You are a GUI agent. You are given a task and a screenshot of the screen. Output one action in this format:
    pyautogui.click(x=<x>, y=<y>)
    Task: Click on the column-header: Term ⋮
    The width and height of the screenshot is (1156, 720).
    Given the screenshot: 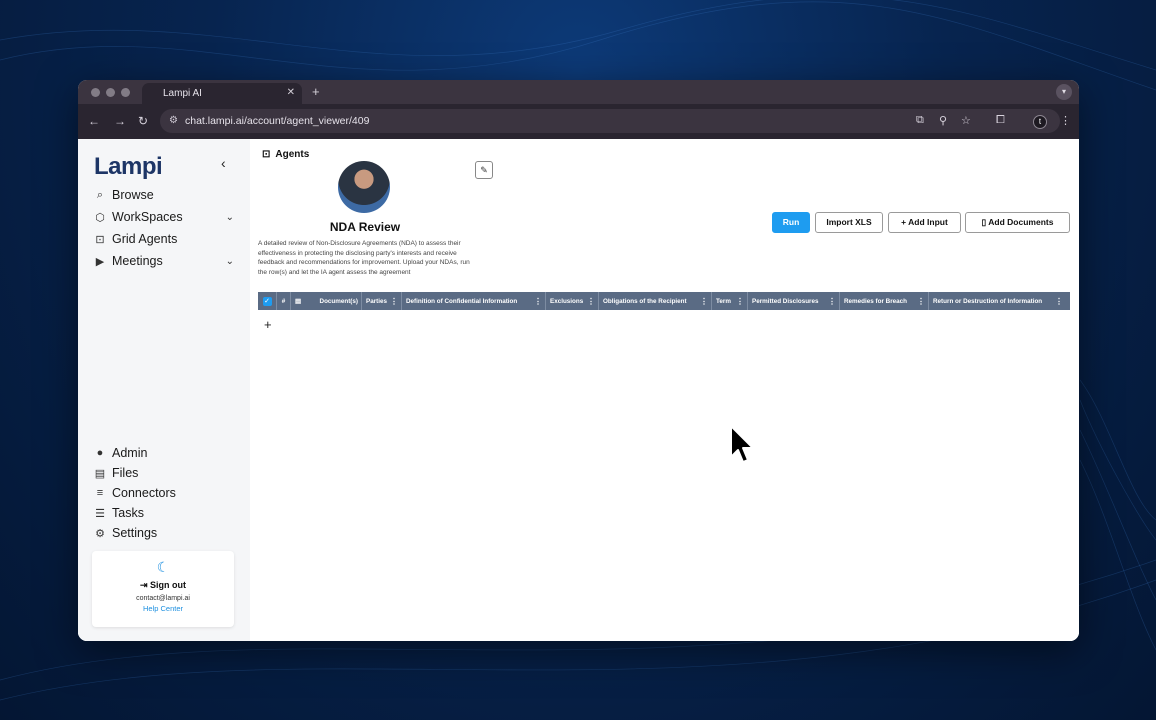 What is the action you would take?
    pyautogui.click(x=729, y=301)
    